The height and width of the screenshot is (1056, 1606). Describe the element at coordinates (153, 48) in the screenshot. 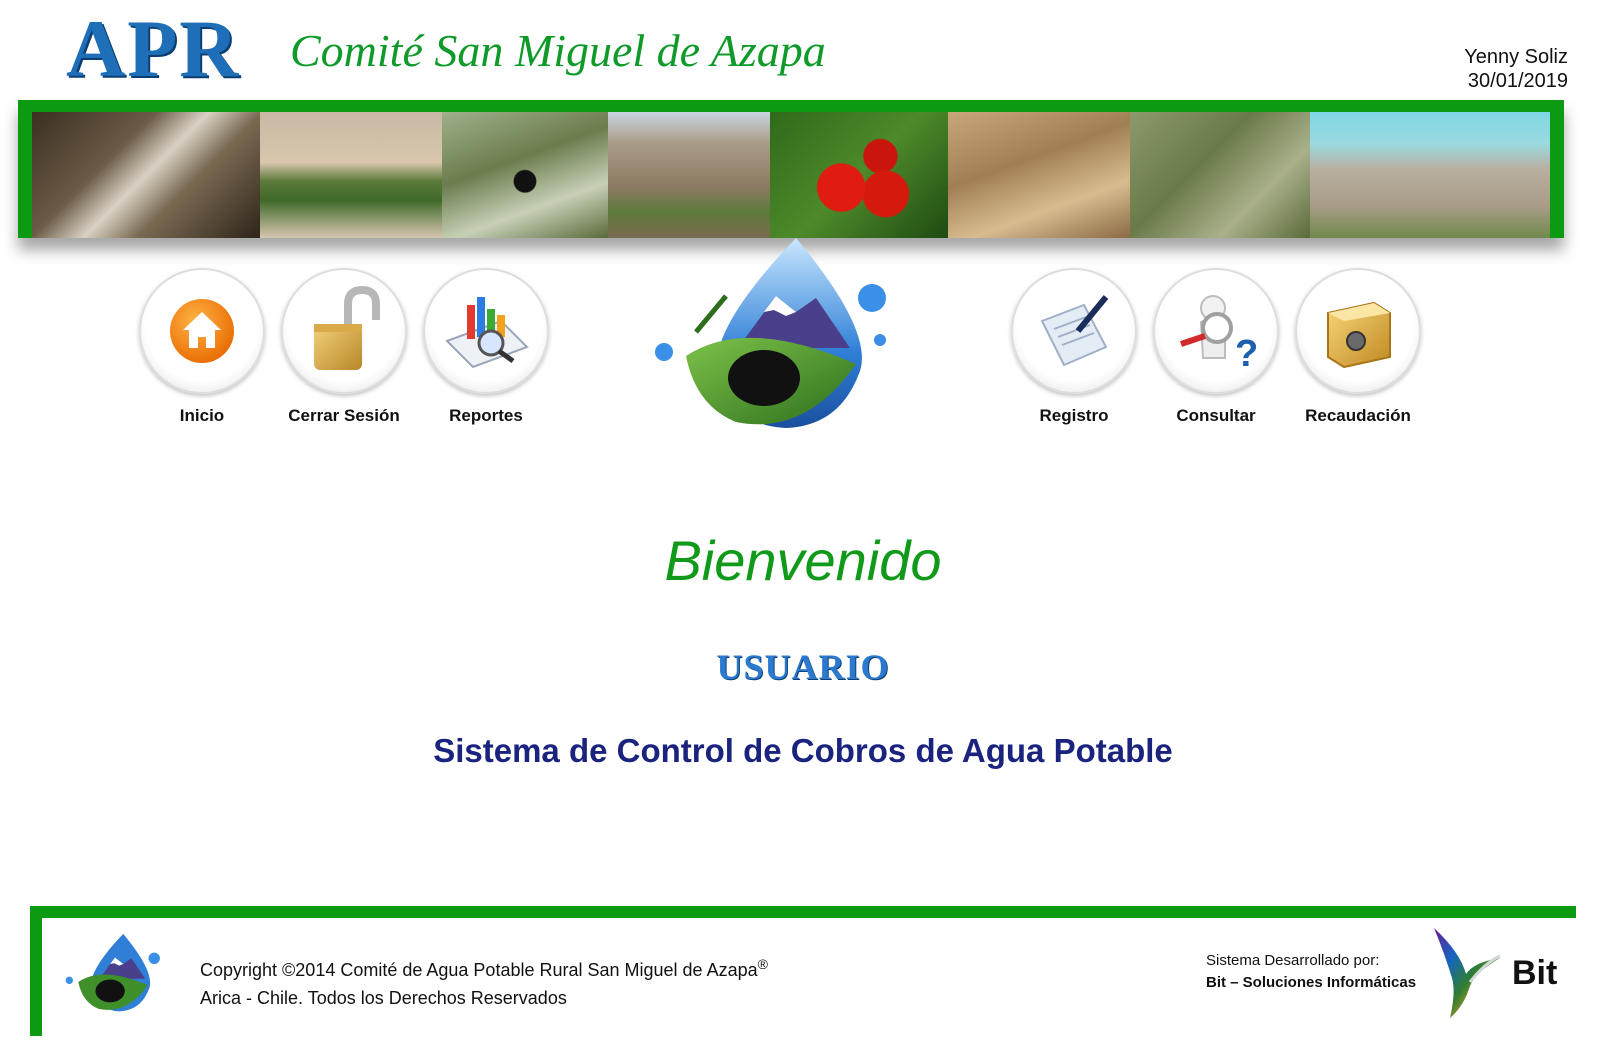

I see `apr-logo: APR` at that location.